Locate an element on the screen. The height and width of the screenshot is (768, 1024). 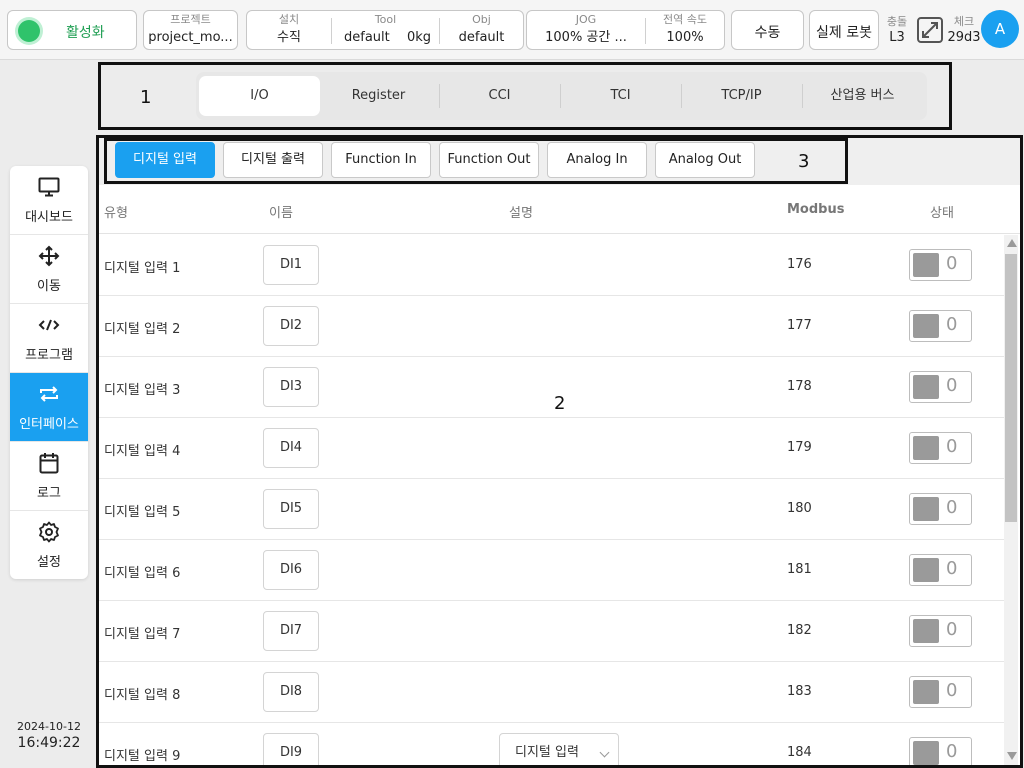
sidebar-item-label: 프로그램 is located at coordinates (49, 355).